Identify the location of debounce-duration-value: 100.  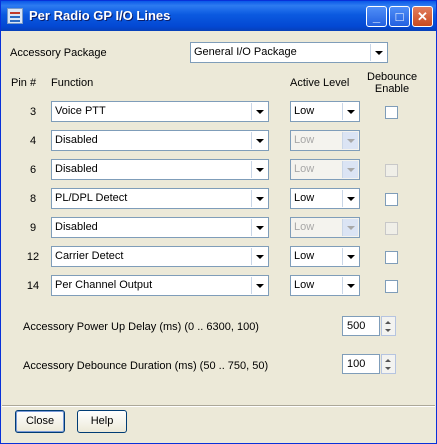
(356, 364).